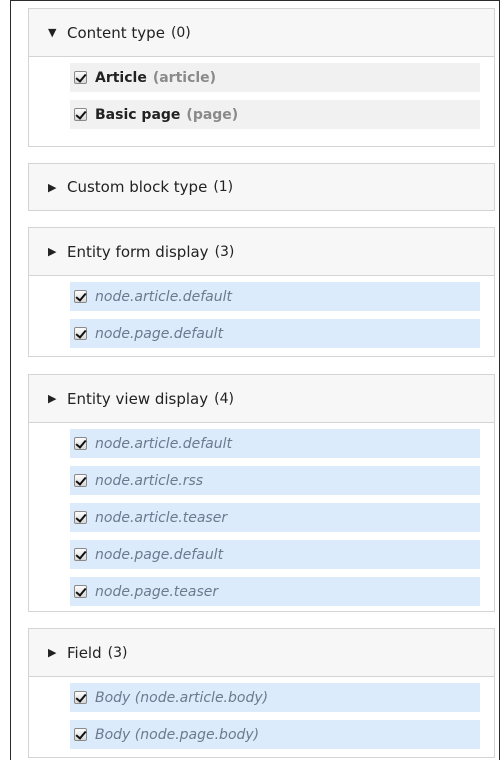 The width and height of the screenshot is (502, 760). I want to click on list-item: node.article.rss, so click(275, 480).